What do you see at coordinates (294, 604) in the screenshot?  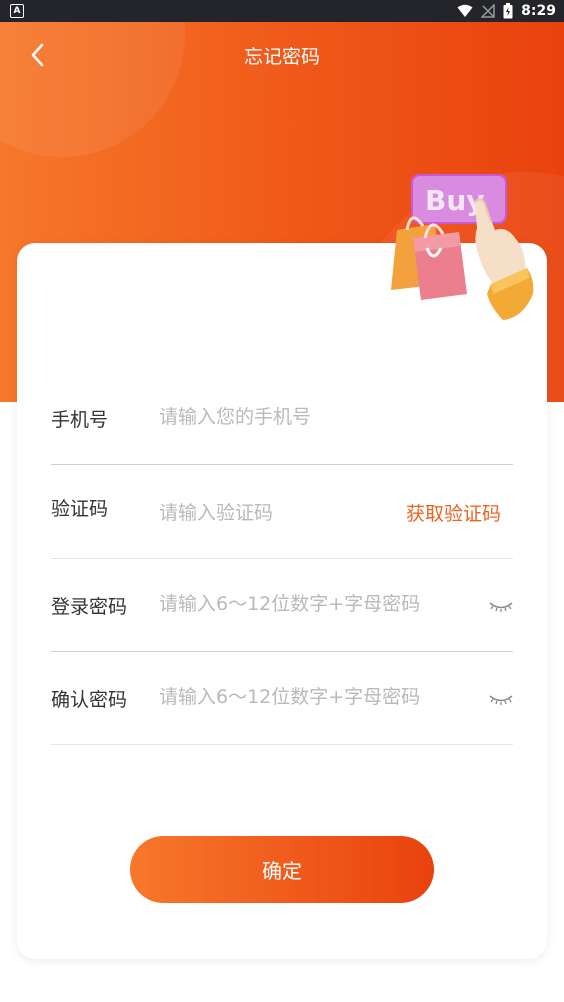 I see `password-input` at bounding box center [294, 604].